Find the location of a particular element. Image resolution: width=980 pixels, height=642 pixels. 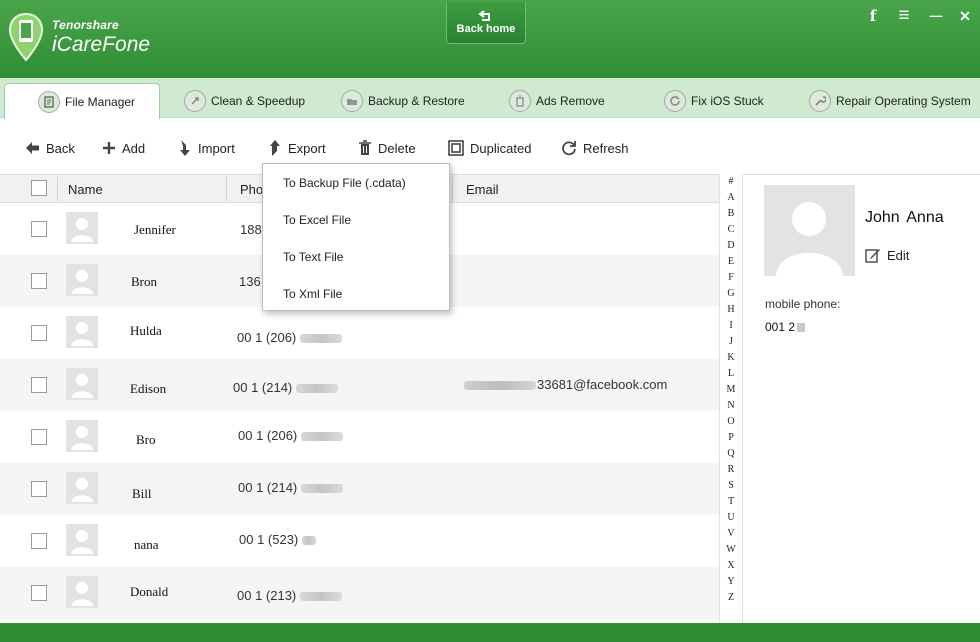

duplicated-label: Duplicated is located at coordinates (501, 148).